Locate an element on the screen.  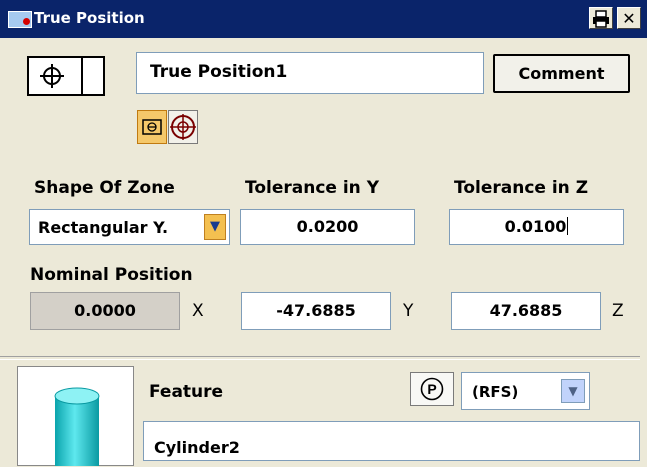
x-axis-label: X is located at coordinates (198, 311).